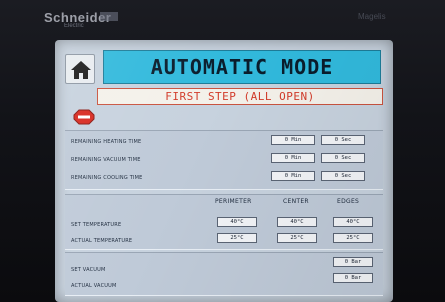 The image size is (445, 302). What do you see at coordinates (296, 201) in the screenshot?
I see `col-center: CENTER` at bounding box center [296, 201].